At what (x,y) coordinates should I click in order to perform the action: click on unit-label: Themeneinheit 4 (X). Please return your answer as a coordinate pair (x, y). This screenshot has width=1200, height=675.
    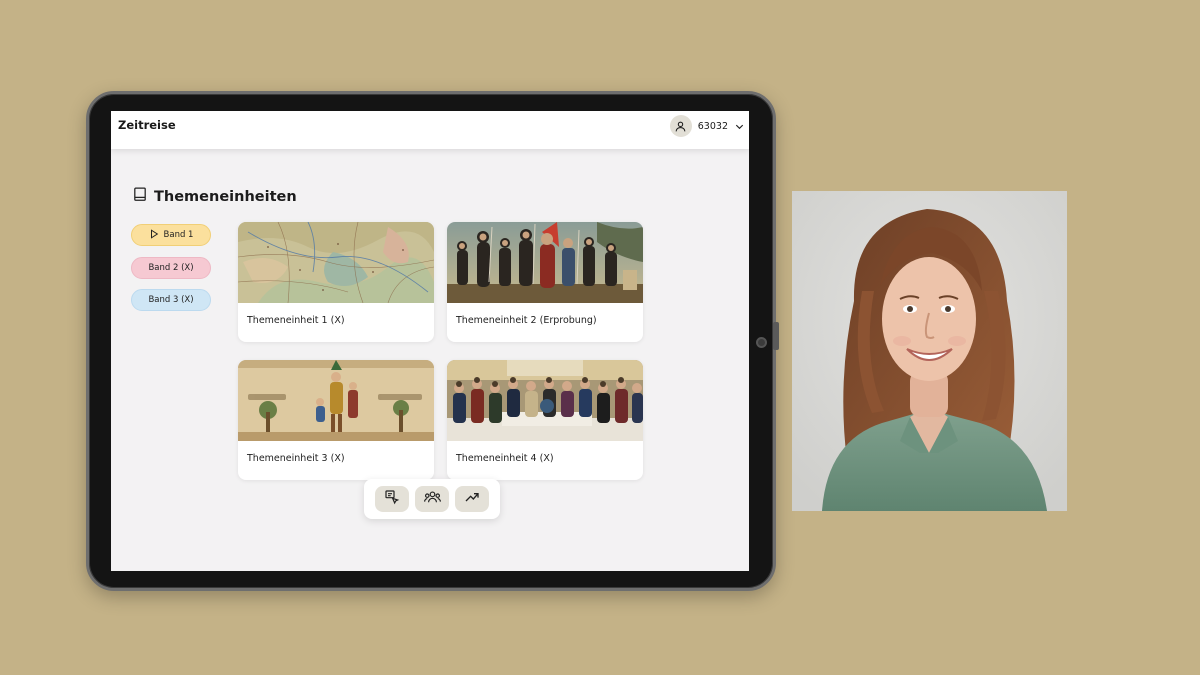
    Looking at the image, I should click on (505, 458).